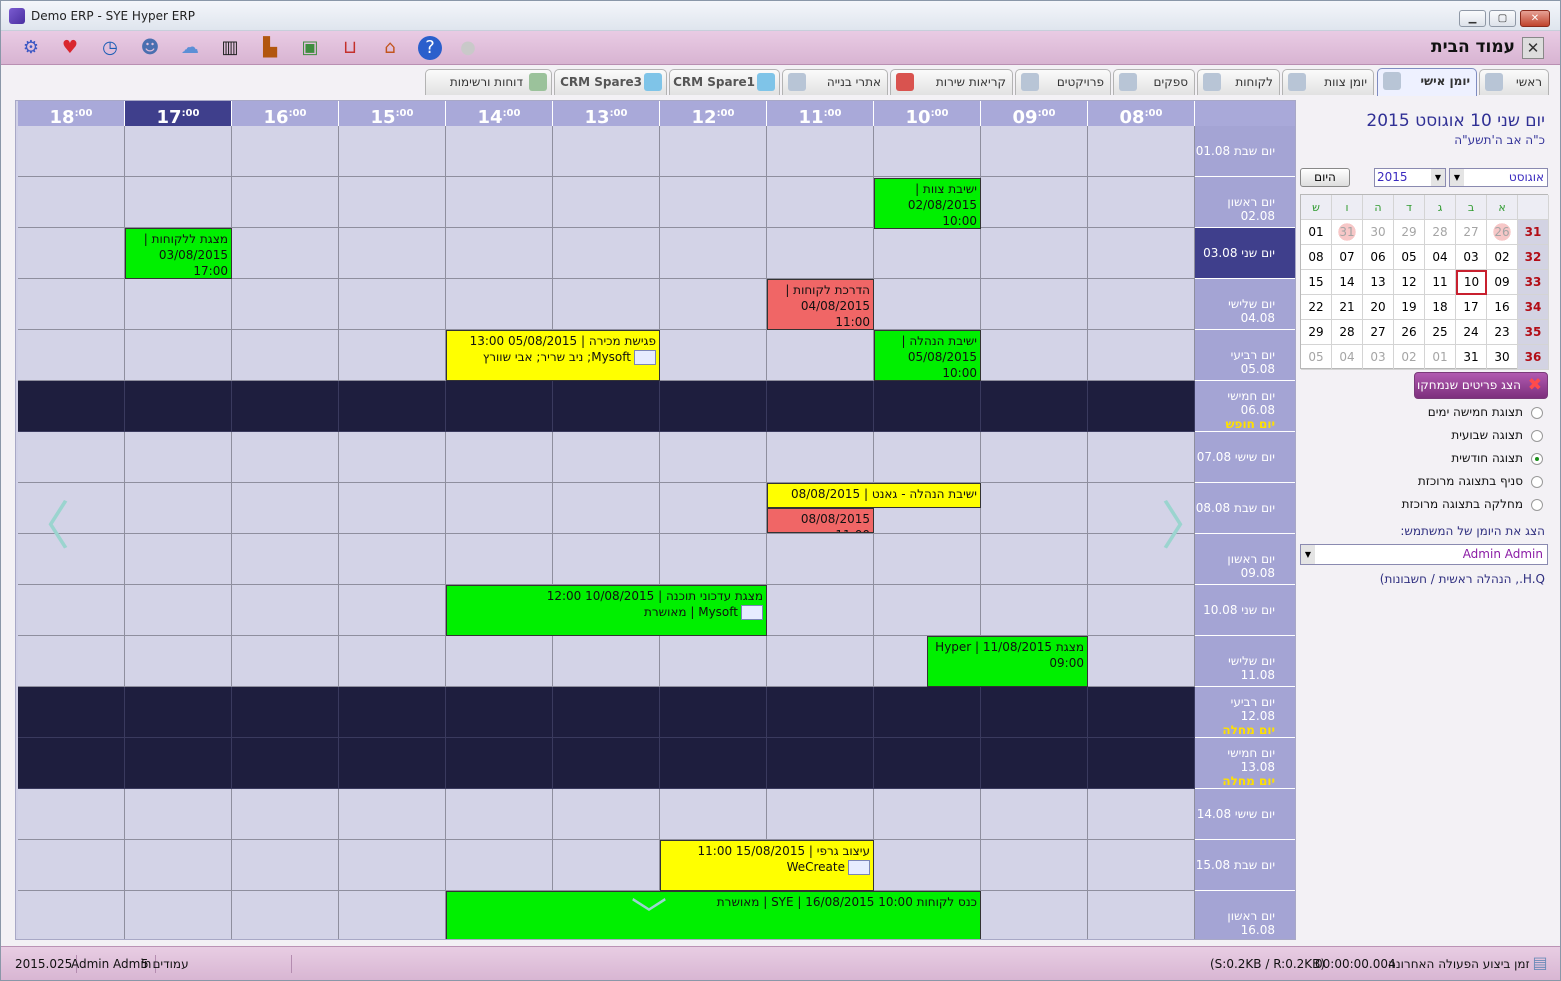 This screenshot has width=1561, height=981. I want to click on calendar-day: 03, so click(1471, 257).